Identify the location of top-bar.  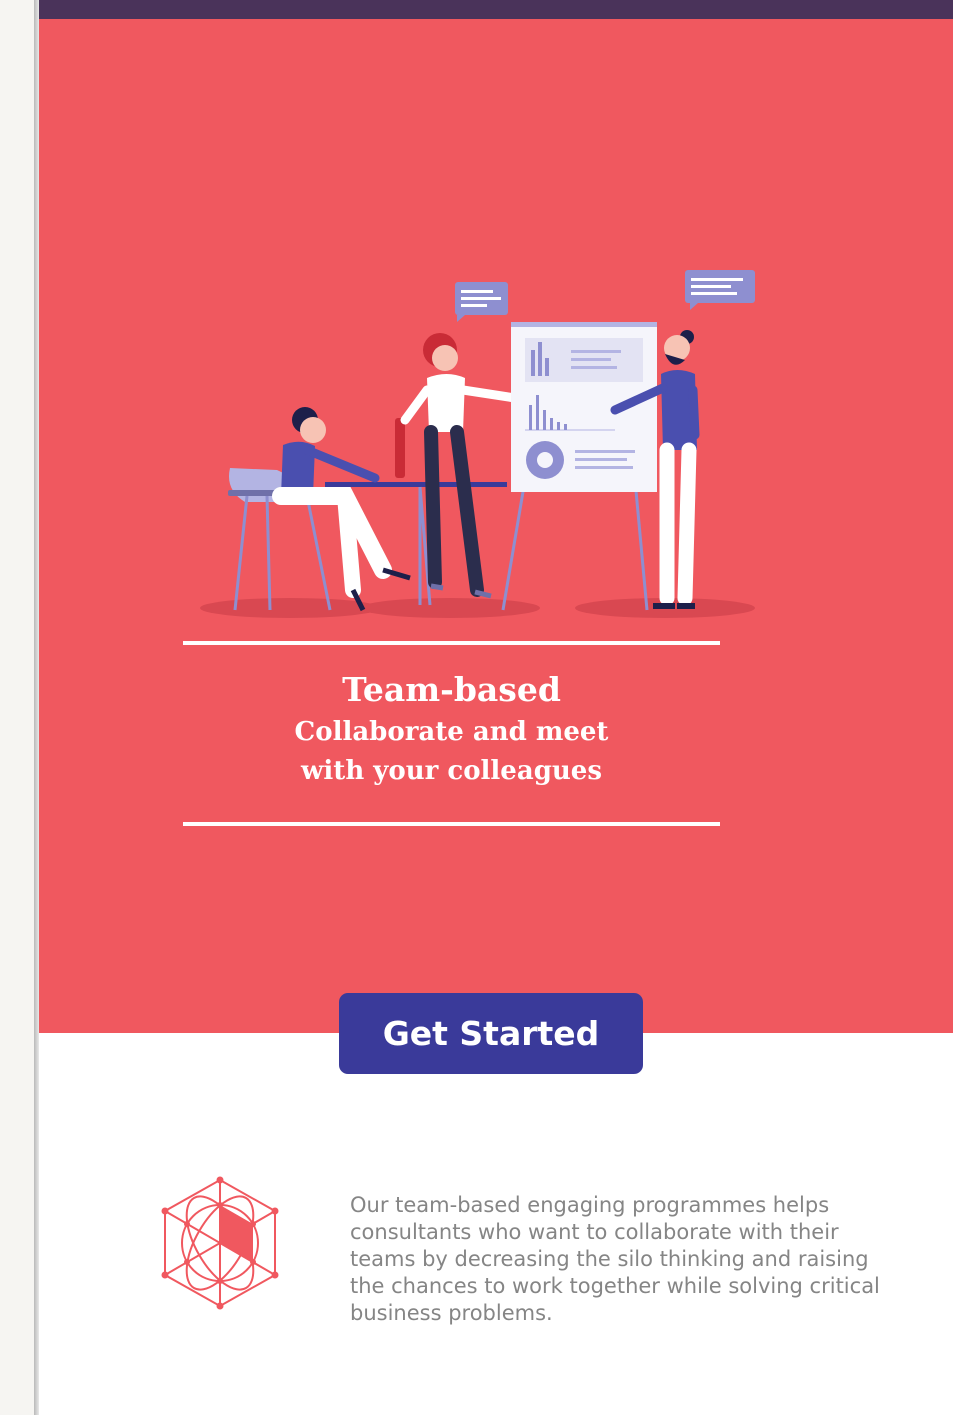
(496, 9).